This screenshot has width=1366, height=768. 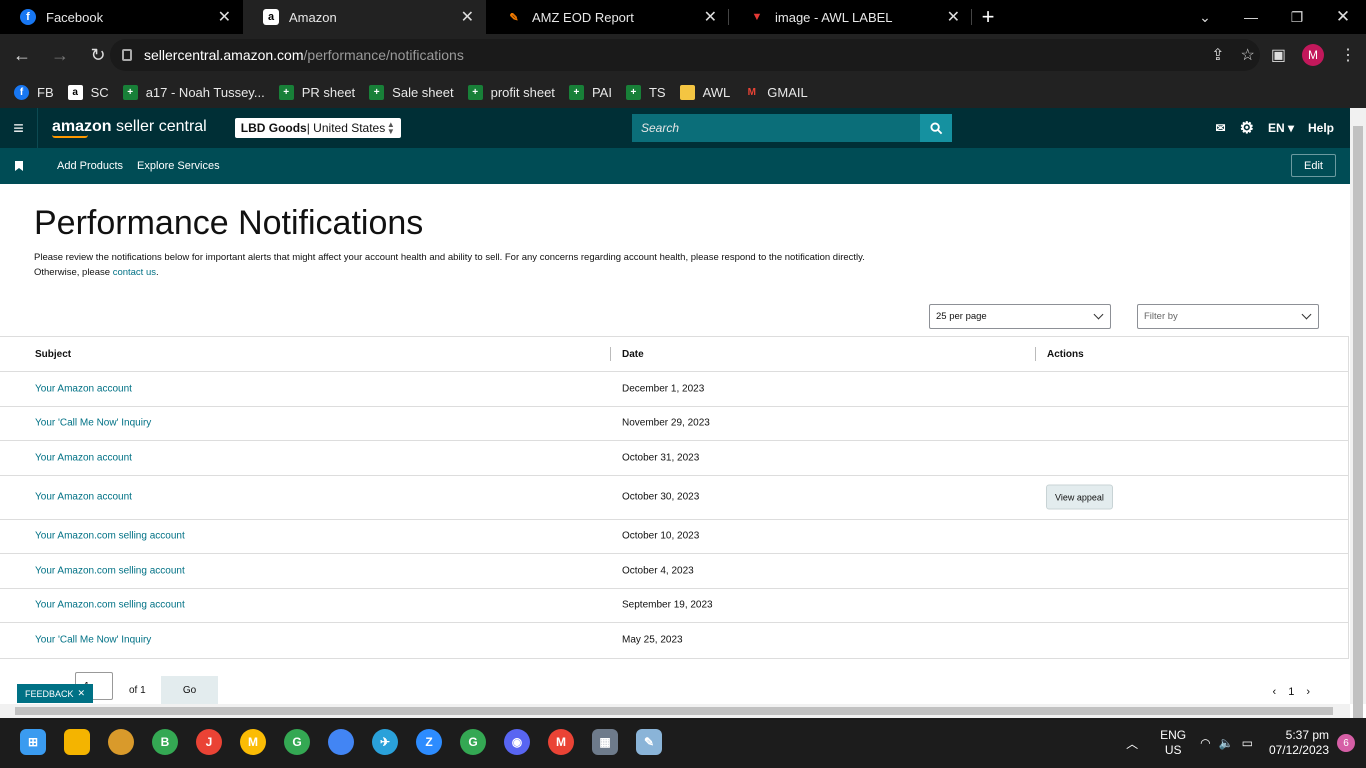 I want to click on page-number: 1, so click(x=1291, y=692).